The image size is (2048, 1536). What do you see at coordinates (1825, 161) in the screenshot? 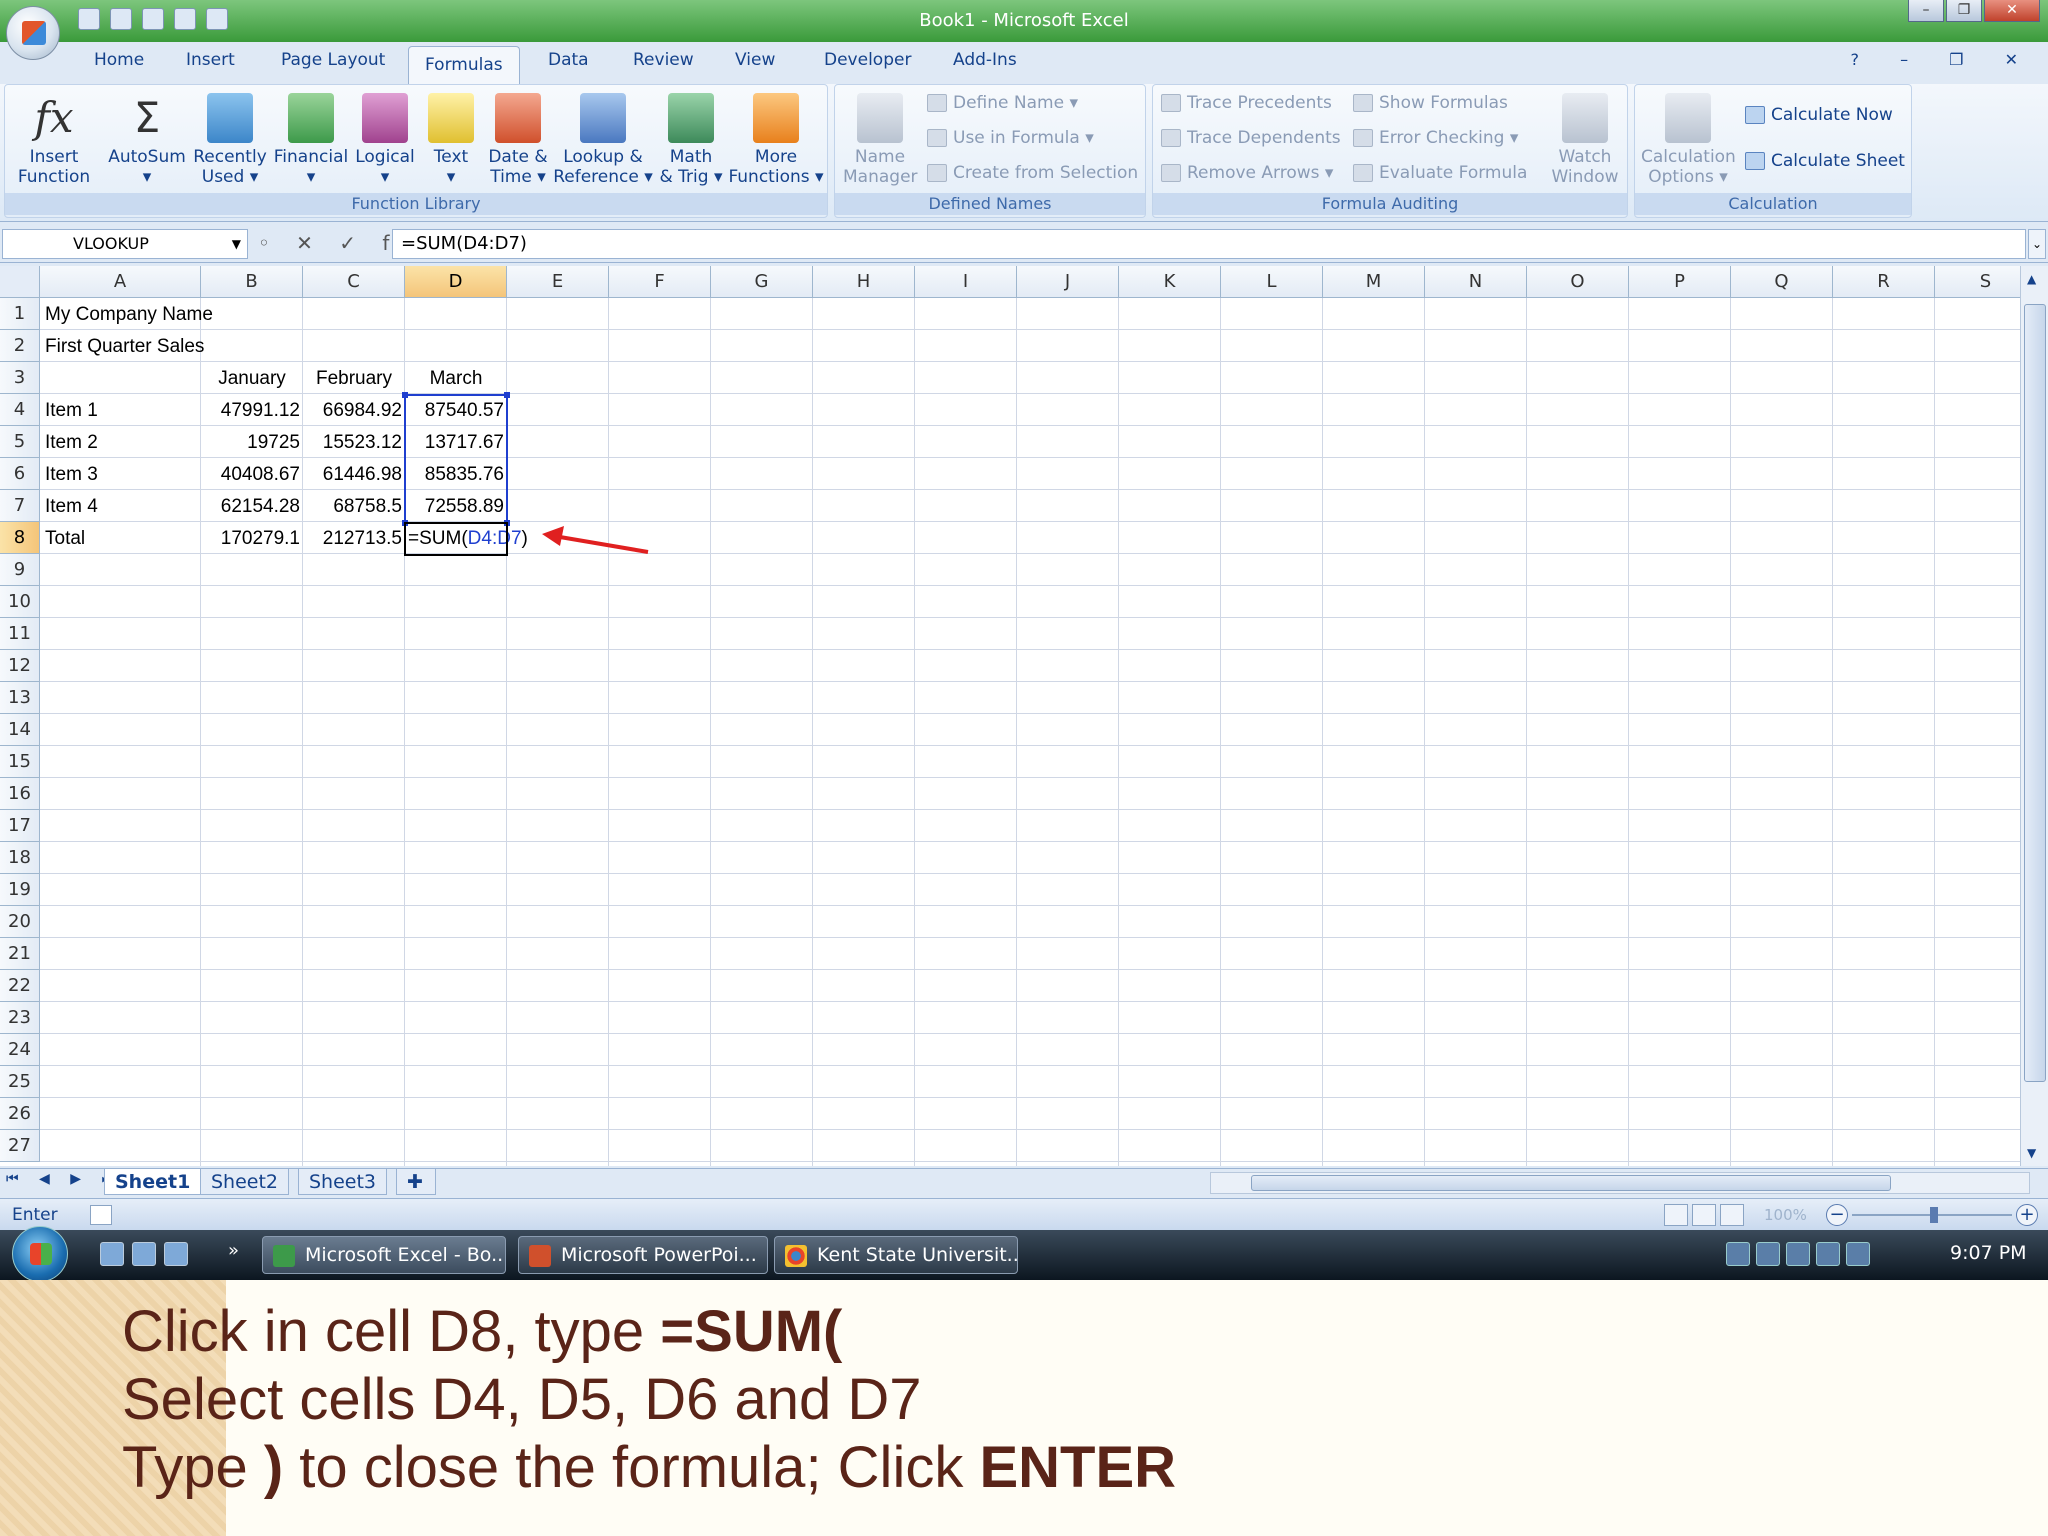
I see `calculate-sheet-button: Calculate Sheet` at bounding box center [1825, 161].